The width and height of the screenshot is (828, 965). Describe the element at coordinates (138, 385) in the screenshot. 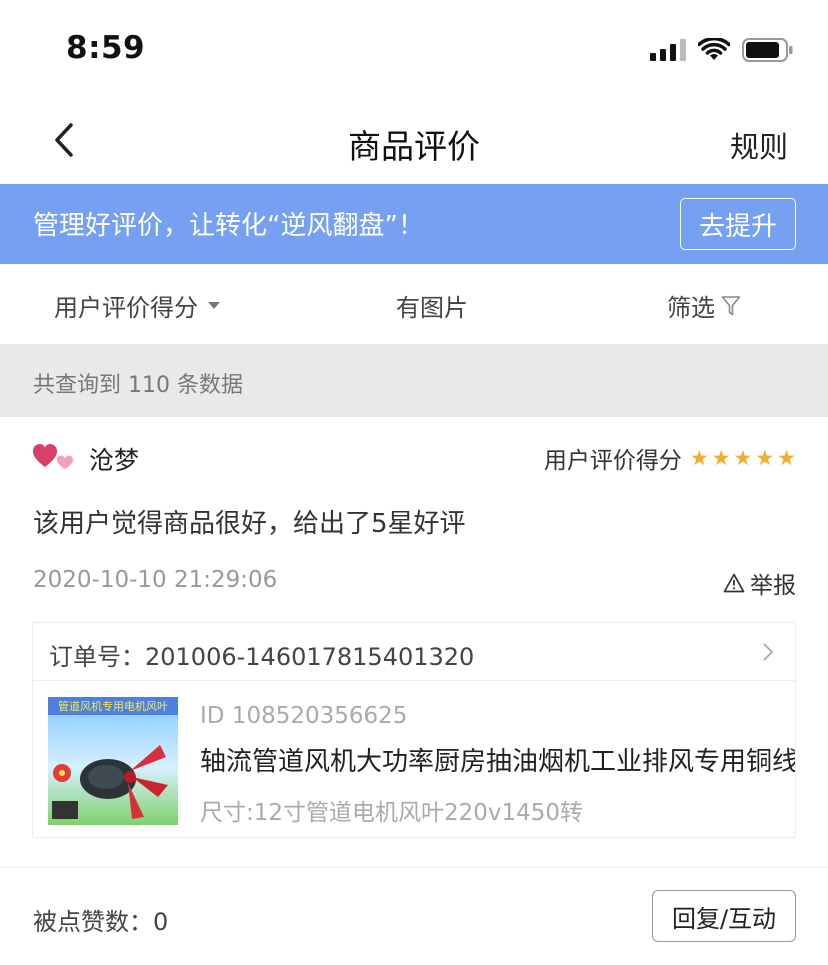

I see `result-count: 共查询到 110 条数据` at that location.